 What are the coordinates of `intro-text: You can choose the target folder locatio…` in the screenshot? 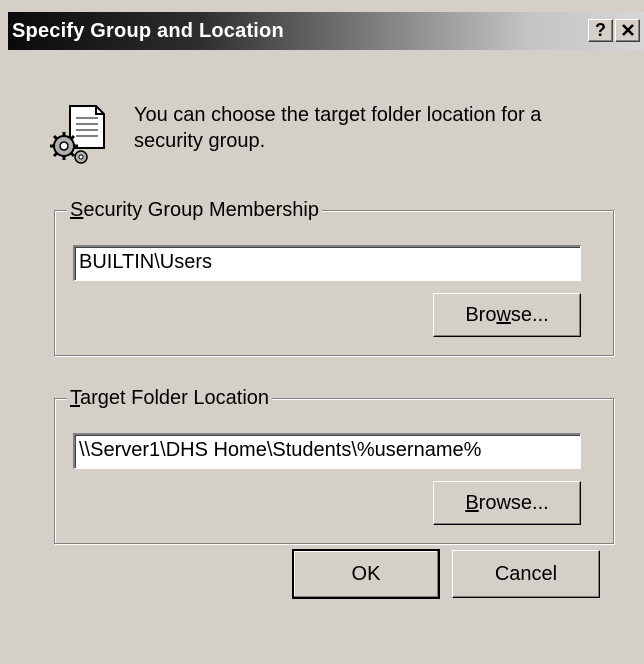 It's located at (338, 128).